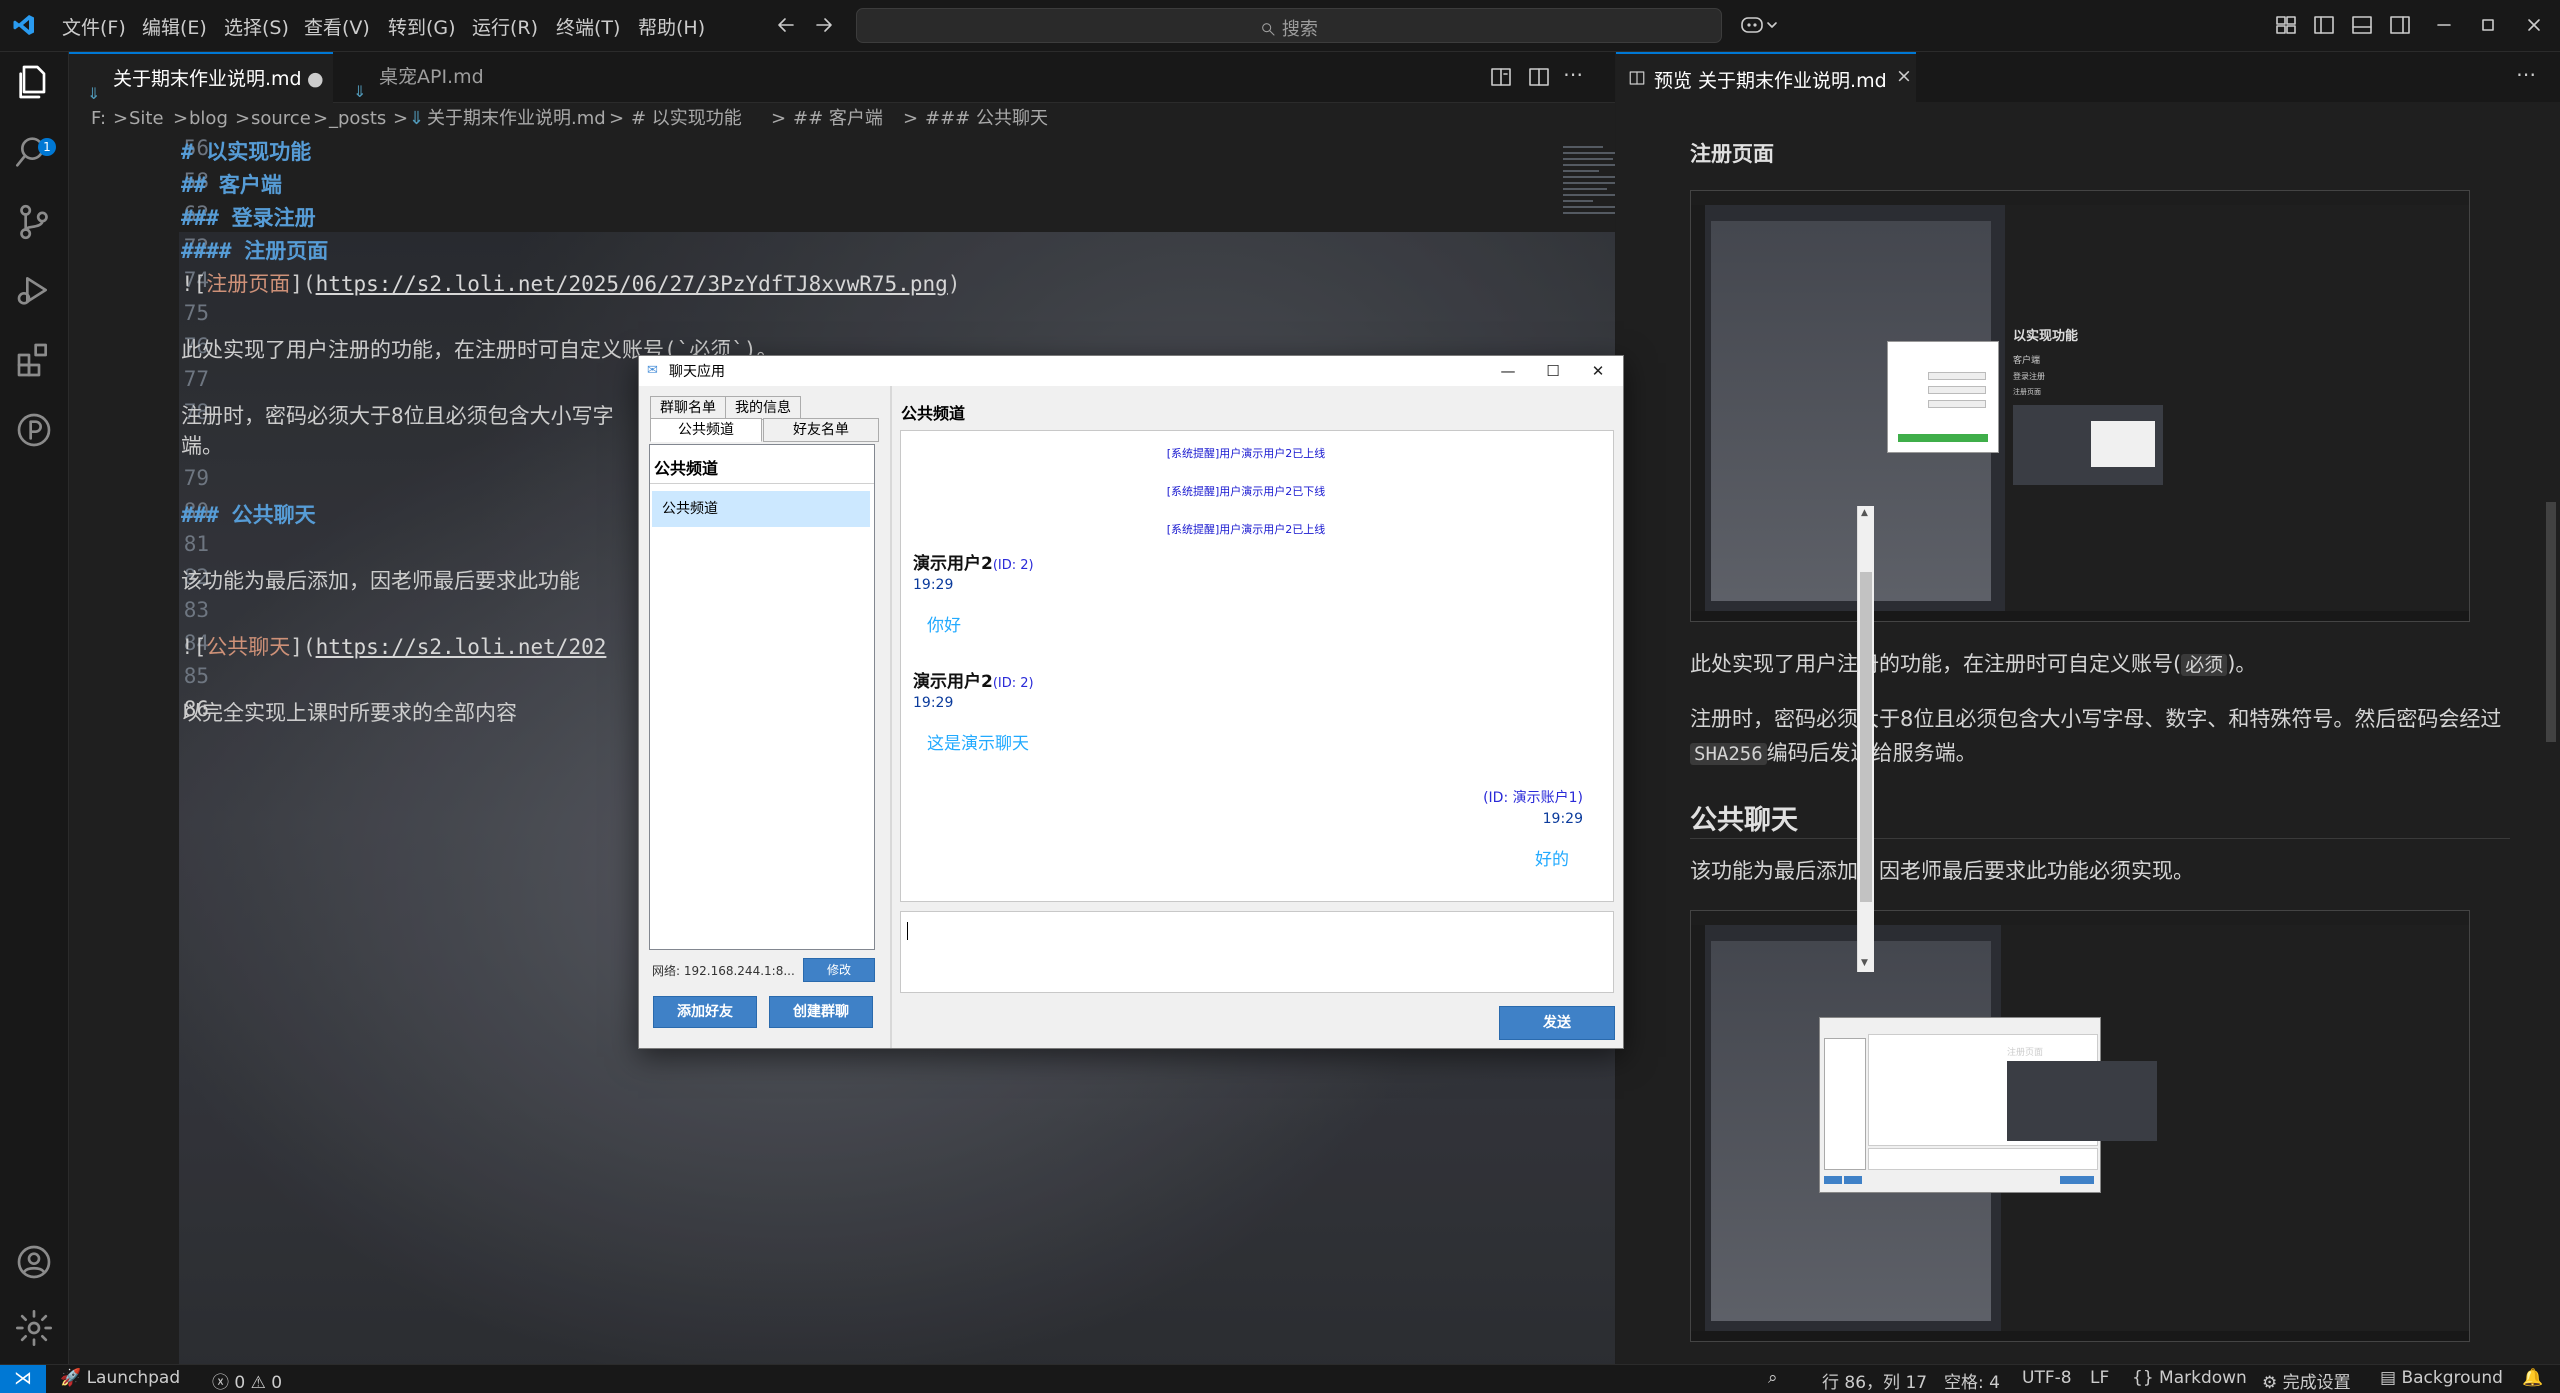 The height and width of the screenshot is (1393, 2560). I want to click on line-number: 75, so click(196, 313).